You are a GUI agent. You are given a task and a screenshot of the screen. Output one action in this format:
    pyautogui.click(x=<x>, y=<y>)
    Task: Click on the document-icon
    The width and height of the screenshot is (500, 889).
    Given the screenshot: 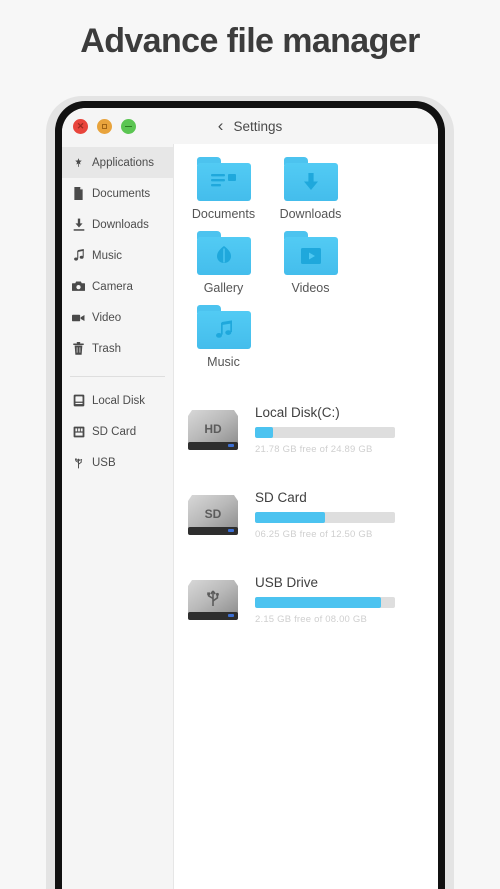 What is the action you would take?
    pyautogui.click(x=78, y=193)
    